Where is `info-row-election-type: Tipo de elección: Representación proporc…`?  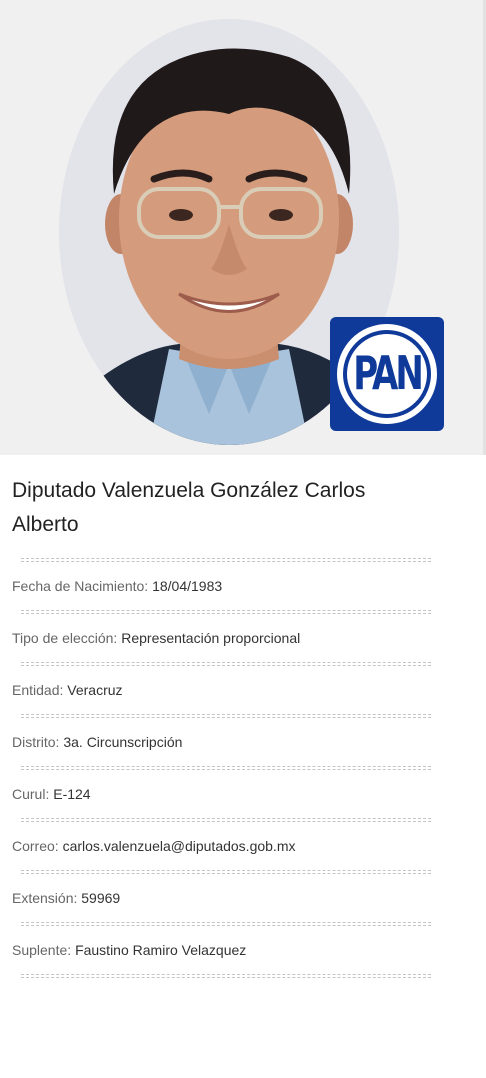
info-row-election-type: Tipo de elección: Representación proporc… is located at coordinates (222, 638).